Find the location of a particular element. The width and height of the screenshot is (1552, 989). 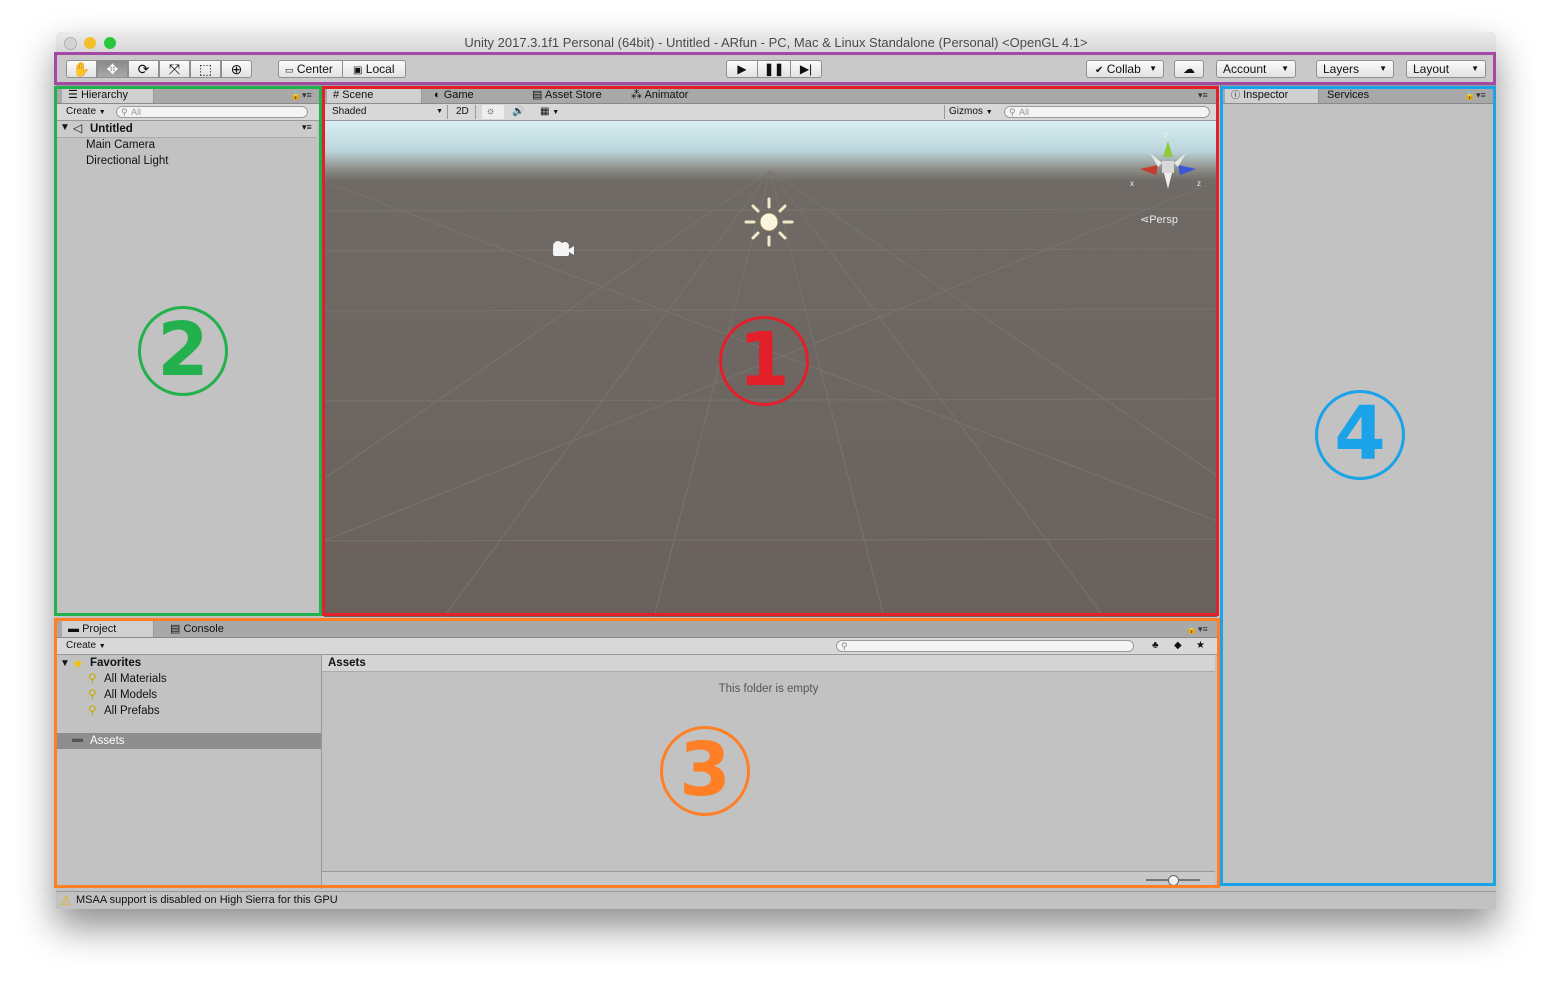

minimize-window-button is located at coordinates (90, 43).